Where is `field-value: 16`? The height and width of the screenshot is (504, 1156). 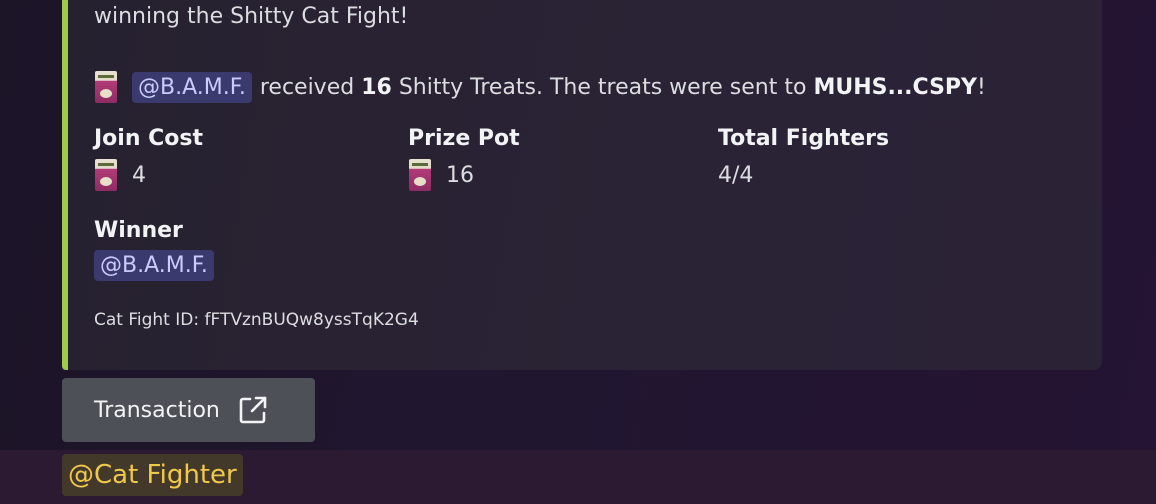 field-value: 16 is located at coordinates (464, 175).